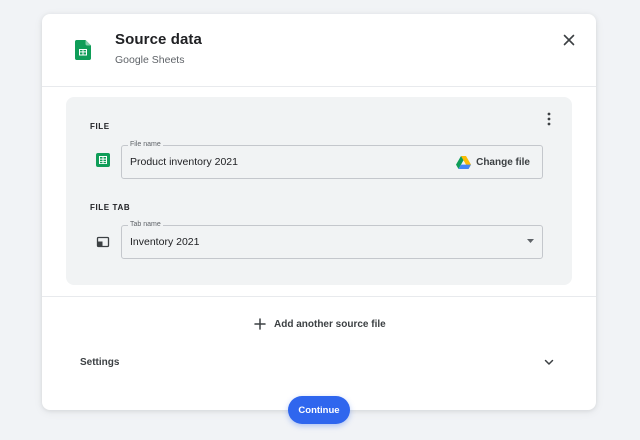  Describe the element at coordinates (184, 162) in the screenshot. I see `file-name-value: Product inventory 2021` at that location.